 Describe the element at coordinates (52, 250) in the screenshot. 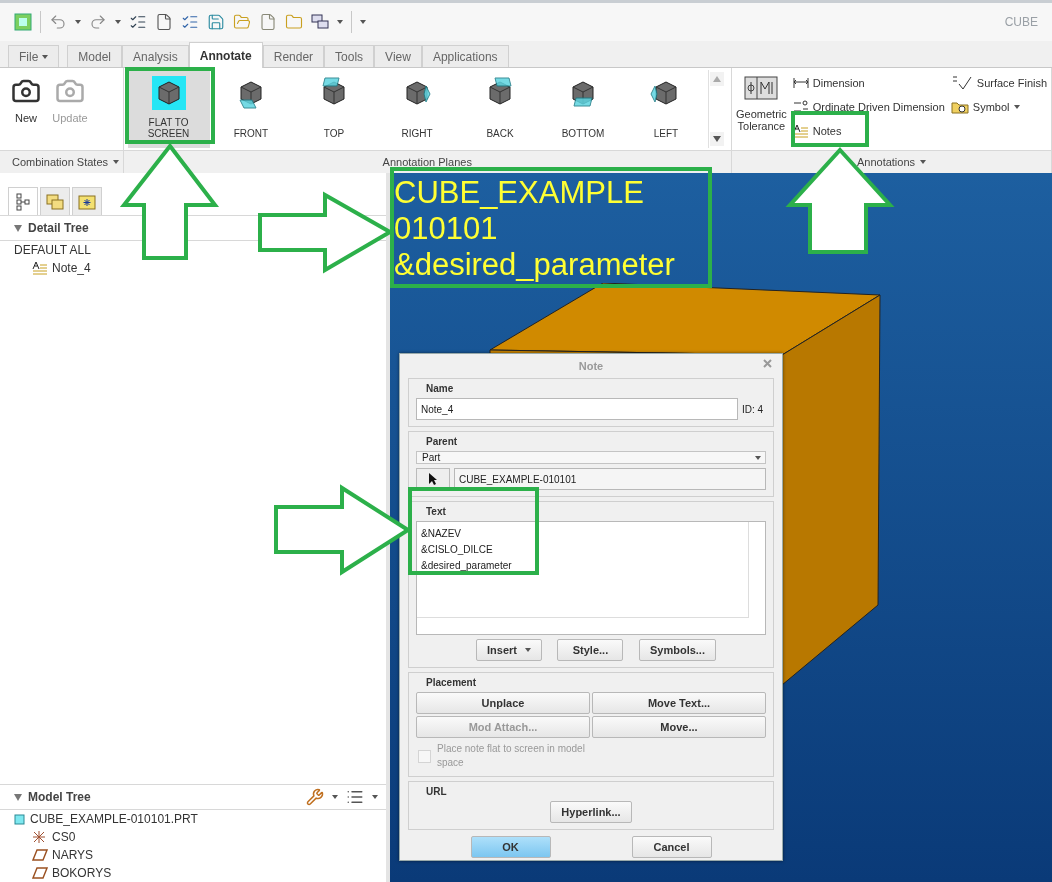

I see `tree-item: DEFAULT ALL` at that location.